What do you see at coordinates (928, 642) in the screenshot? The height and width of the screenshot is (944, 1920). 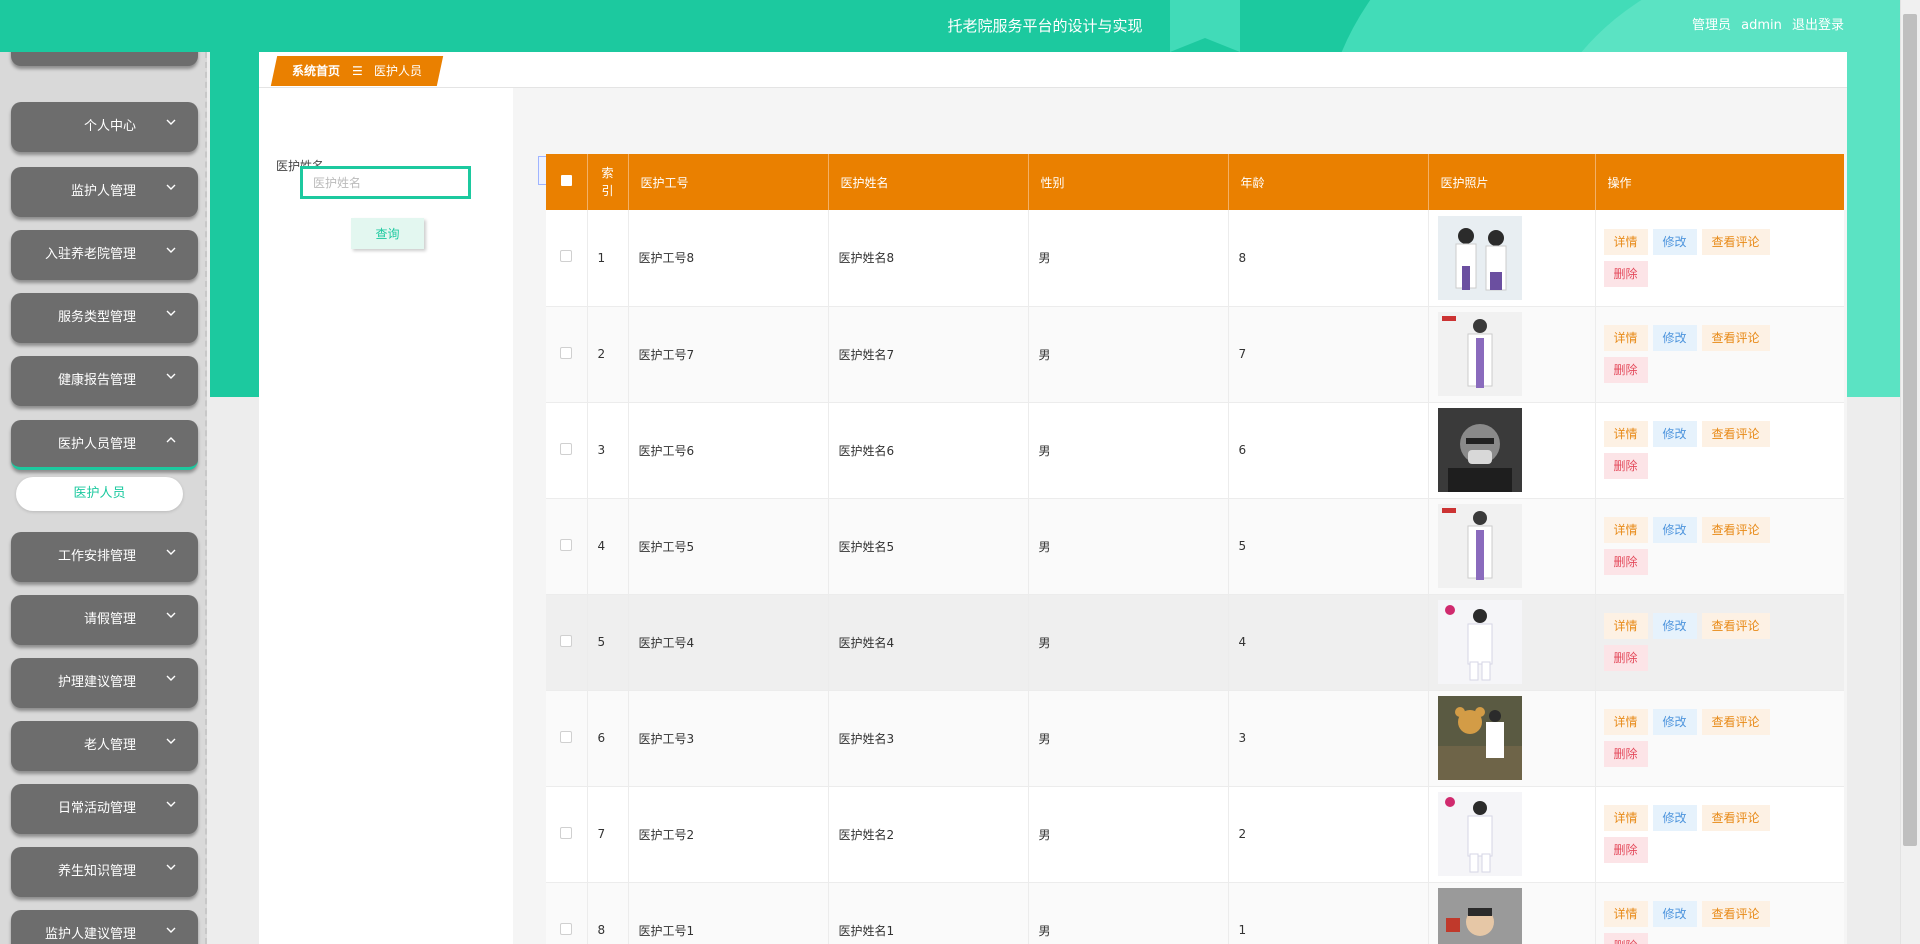 I see `cell-staff-name: 医护姓名4` at bounding box center [928, 642].